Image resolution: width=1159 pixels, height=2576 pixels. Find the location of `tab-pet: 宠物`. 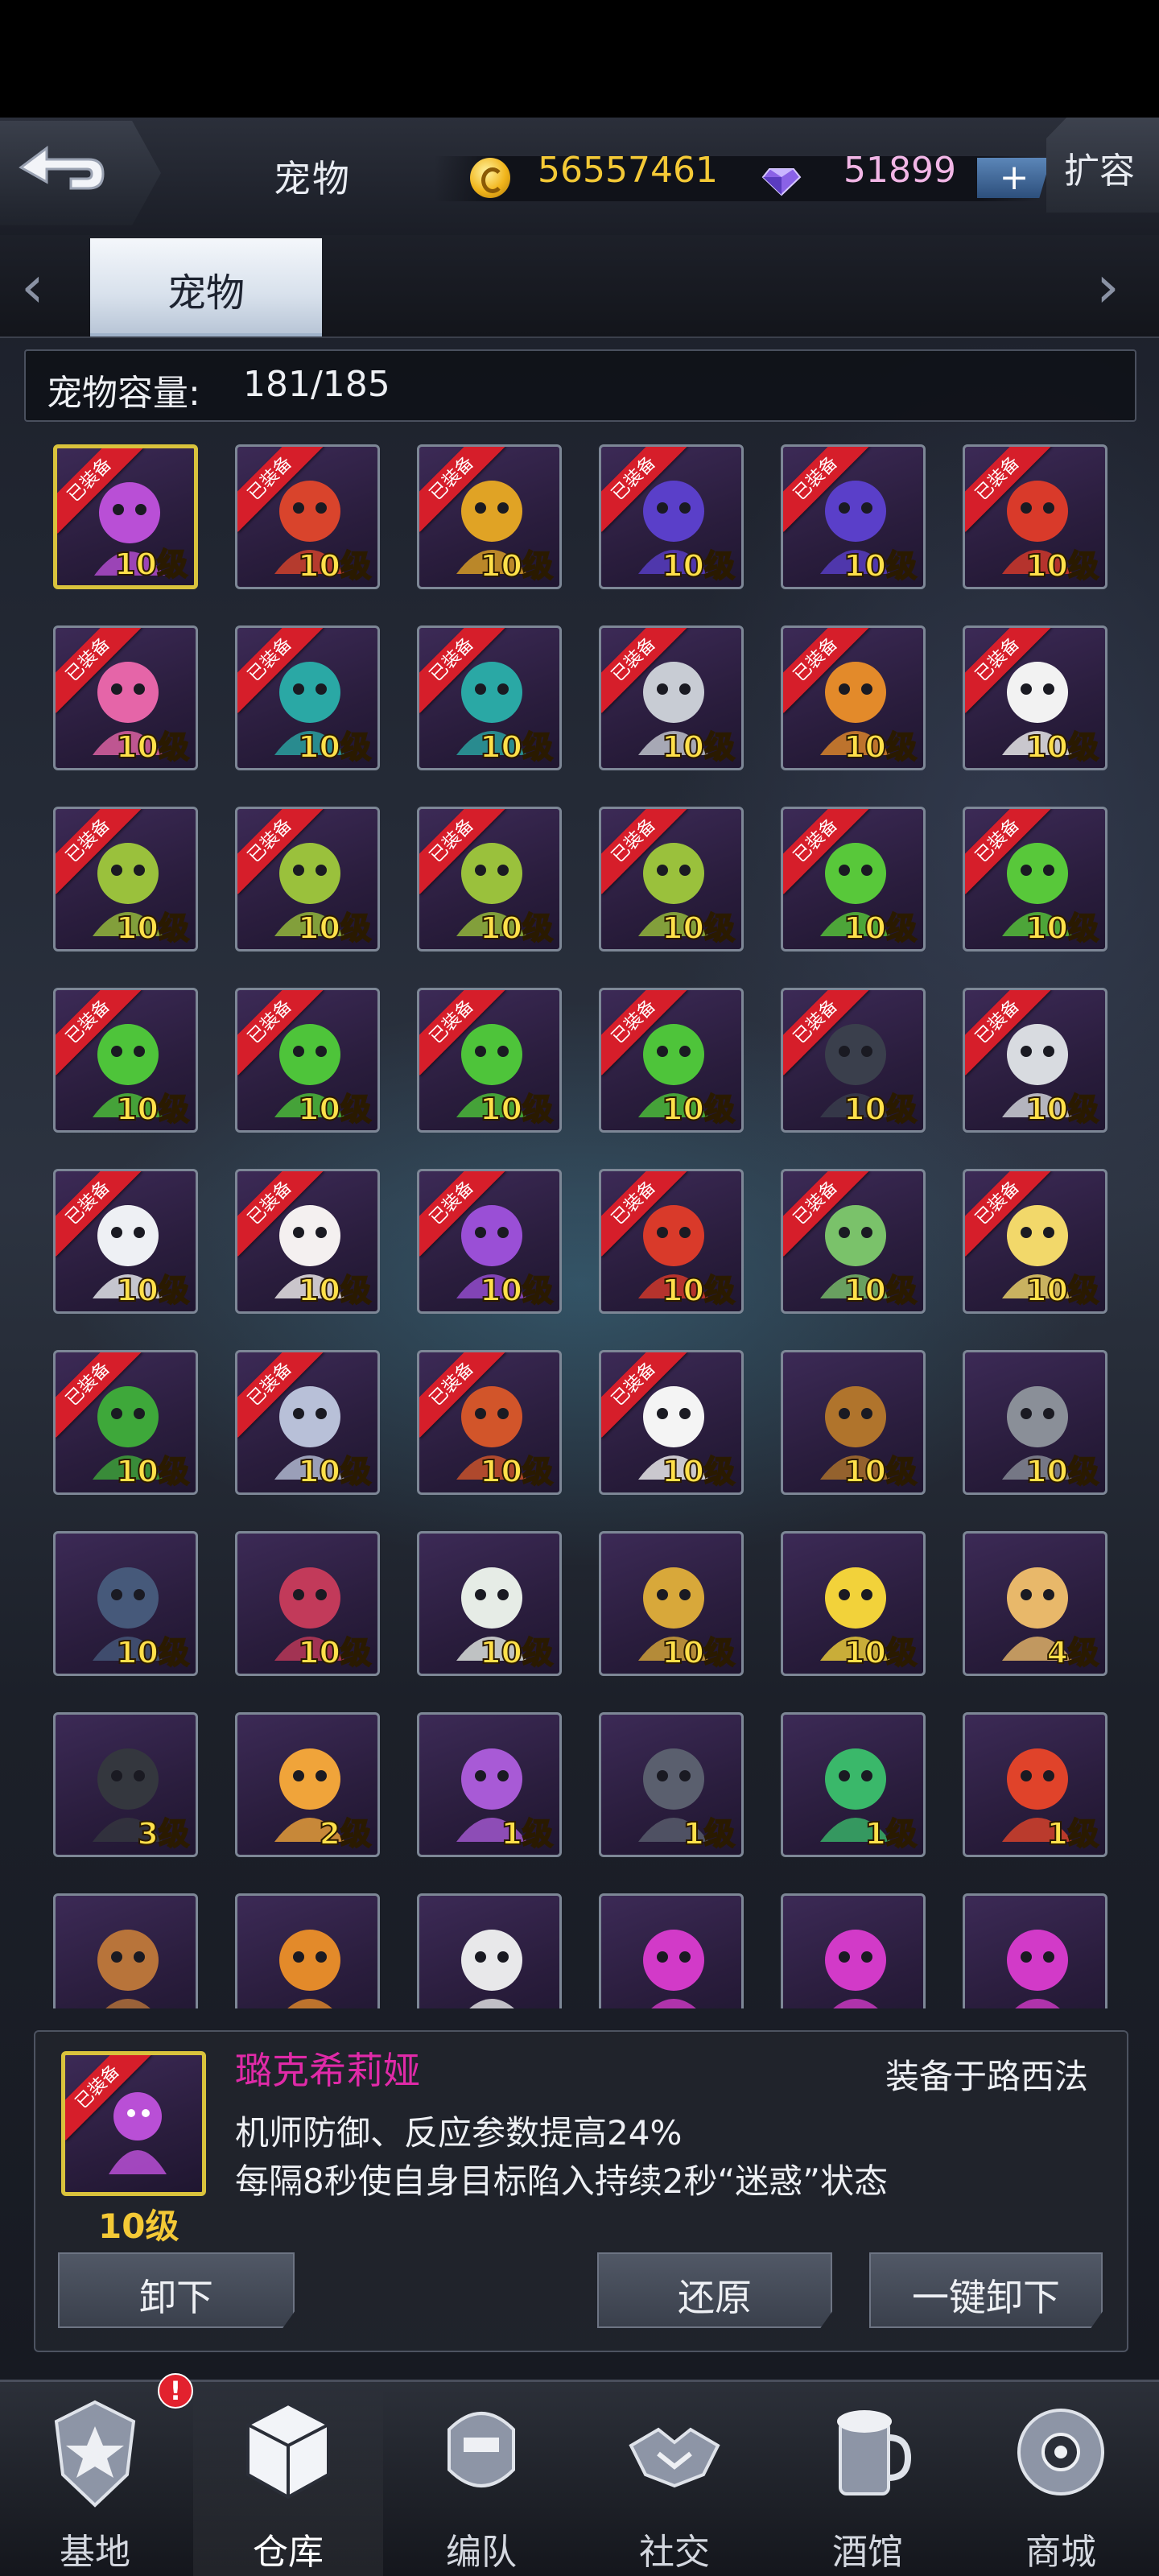

tab-pet: 宠物 is located at coordinates (206, 287).